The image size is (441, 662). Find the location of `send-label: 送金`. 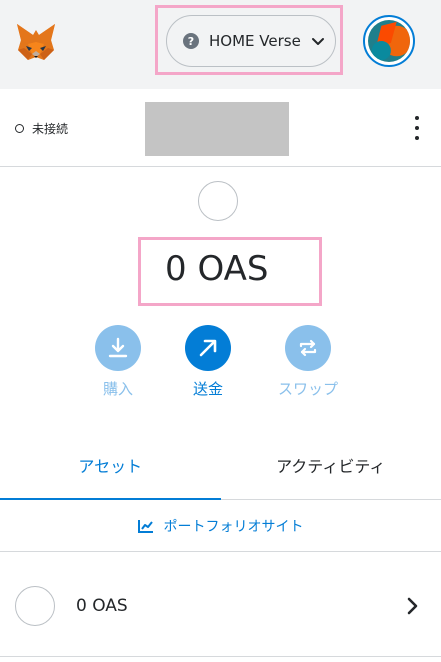

send-label: 送金 is located at coordinates (207, 389).